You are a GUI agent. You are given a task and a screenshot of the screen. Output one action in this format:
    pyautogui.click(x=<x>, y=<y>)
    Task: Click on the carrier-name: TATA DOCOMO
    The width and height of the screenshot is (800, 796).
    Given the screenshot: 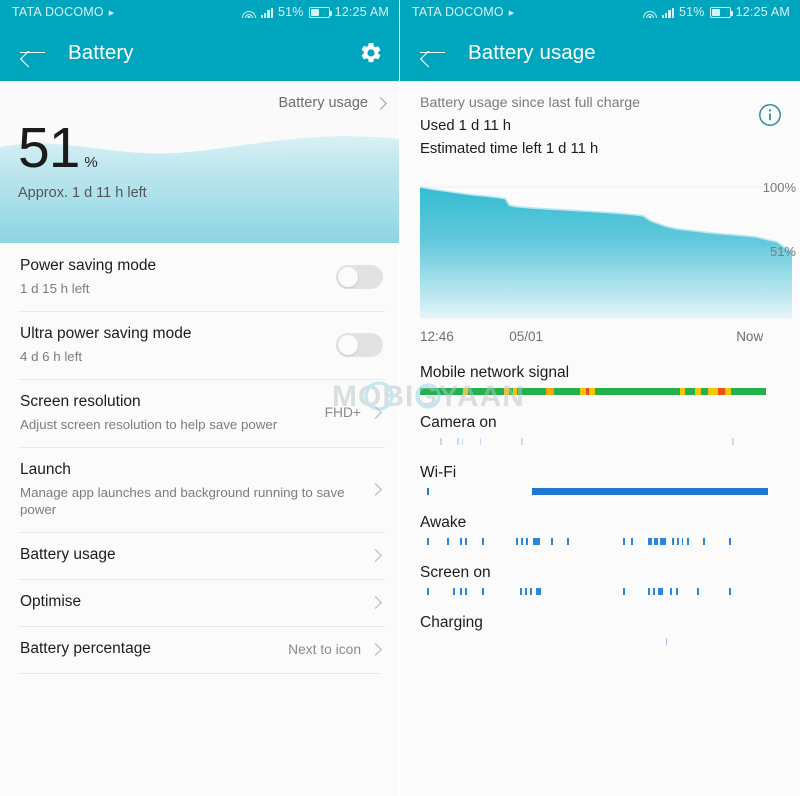 What is the action you would take?
    pyautogui.click(x=58, y=12)
    